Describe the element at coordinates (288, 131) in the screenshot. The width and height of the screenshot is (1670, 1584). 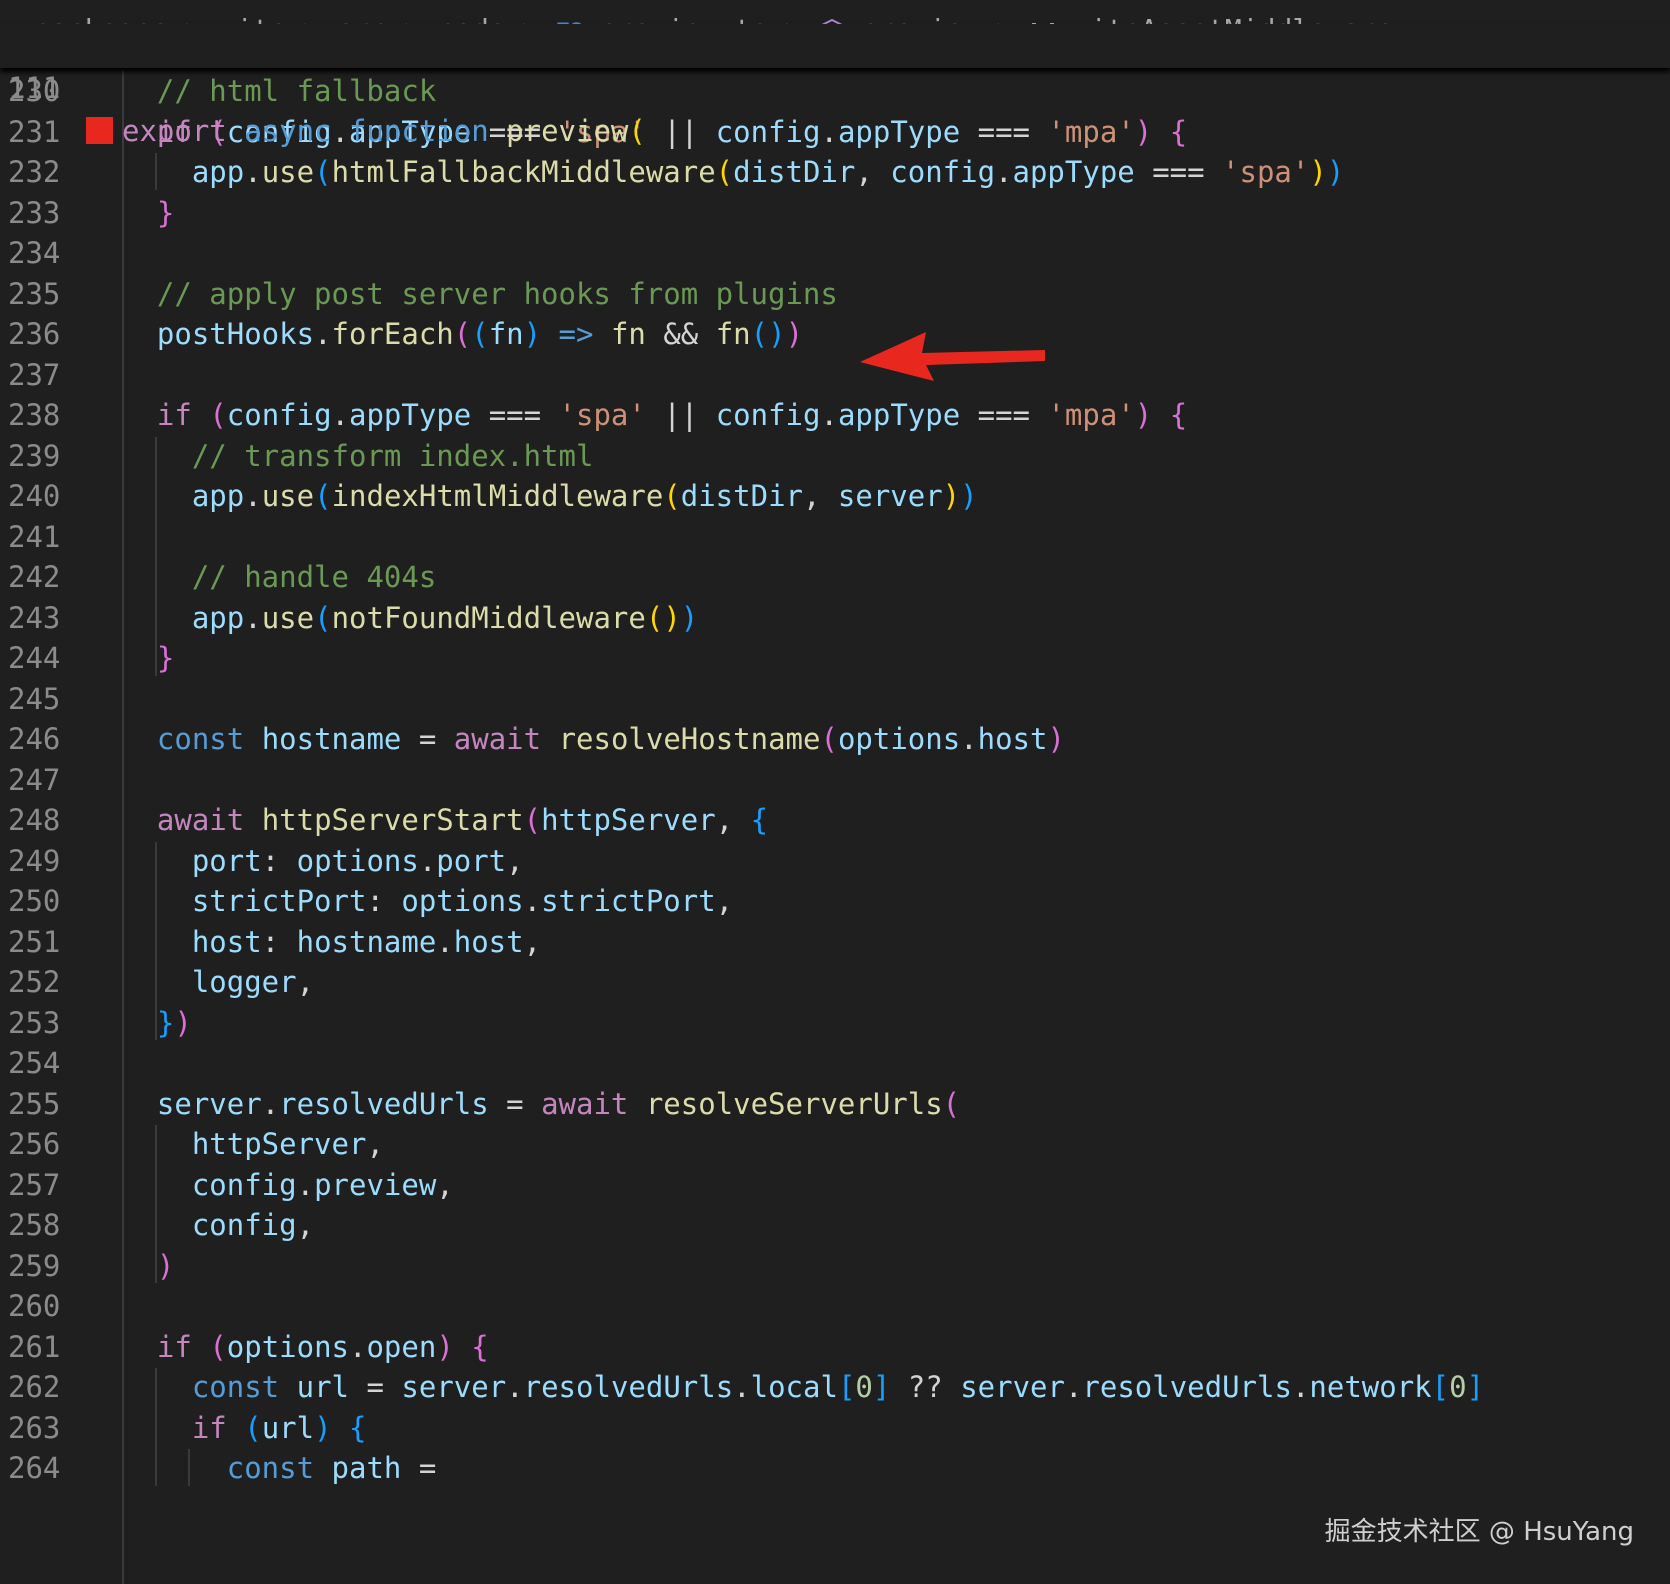
I see `code-token: async` at that location.